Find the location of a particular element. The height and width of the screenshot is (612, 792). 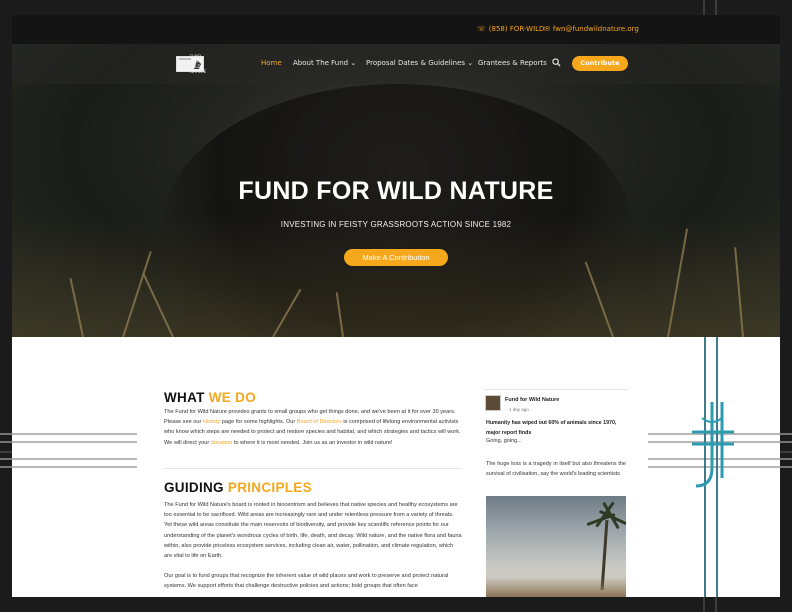

heading-highlight: PRINCIPLES is located at coordinates (269, 487).